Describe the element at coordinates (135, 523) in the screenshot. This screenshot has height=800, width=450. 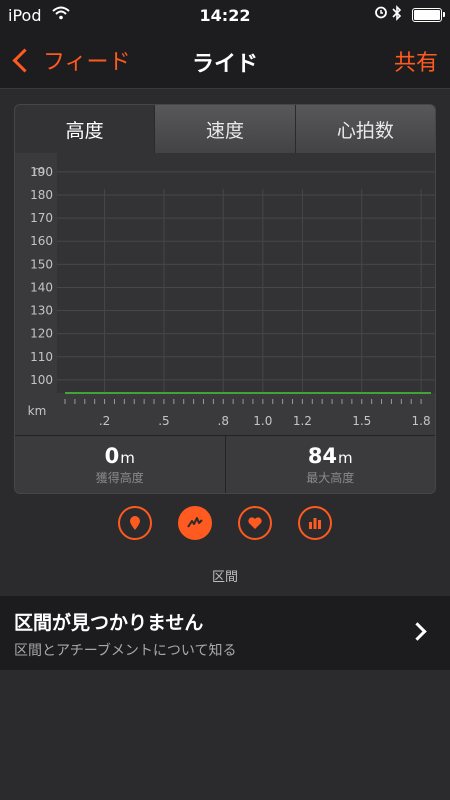
I see `map-pin-icon` at that location.